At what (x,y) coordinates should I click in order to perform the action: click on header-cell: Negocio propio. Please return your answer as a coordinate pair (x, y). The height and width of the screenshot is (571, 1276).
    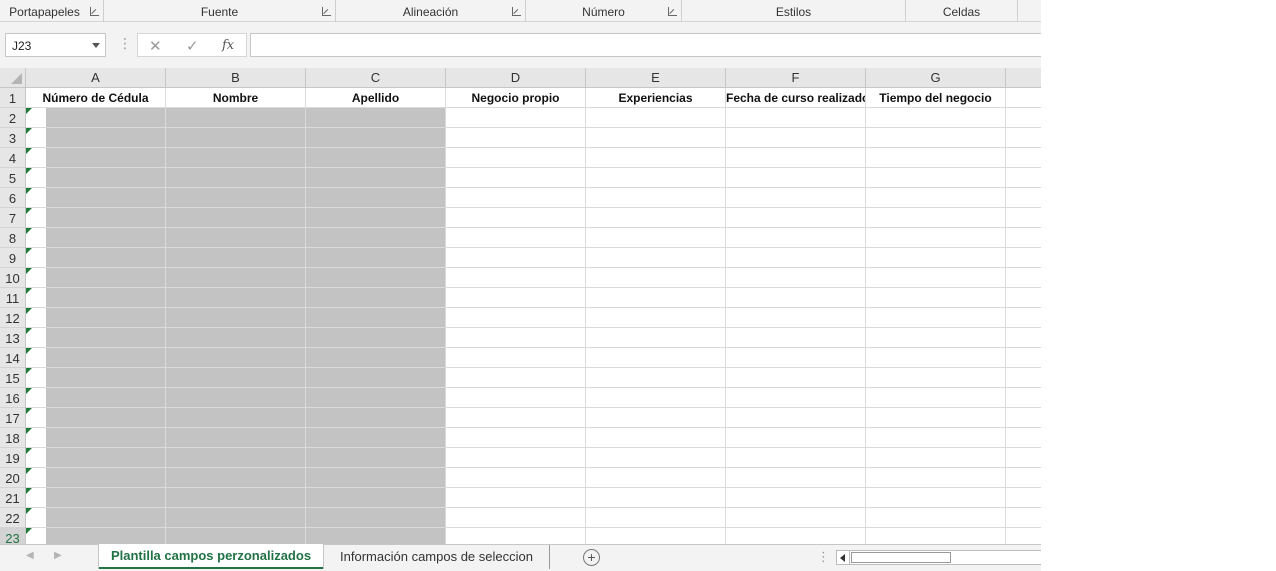
    Looking at the image, I should click on (515, 98).